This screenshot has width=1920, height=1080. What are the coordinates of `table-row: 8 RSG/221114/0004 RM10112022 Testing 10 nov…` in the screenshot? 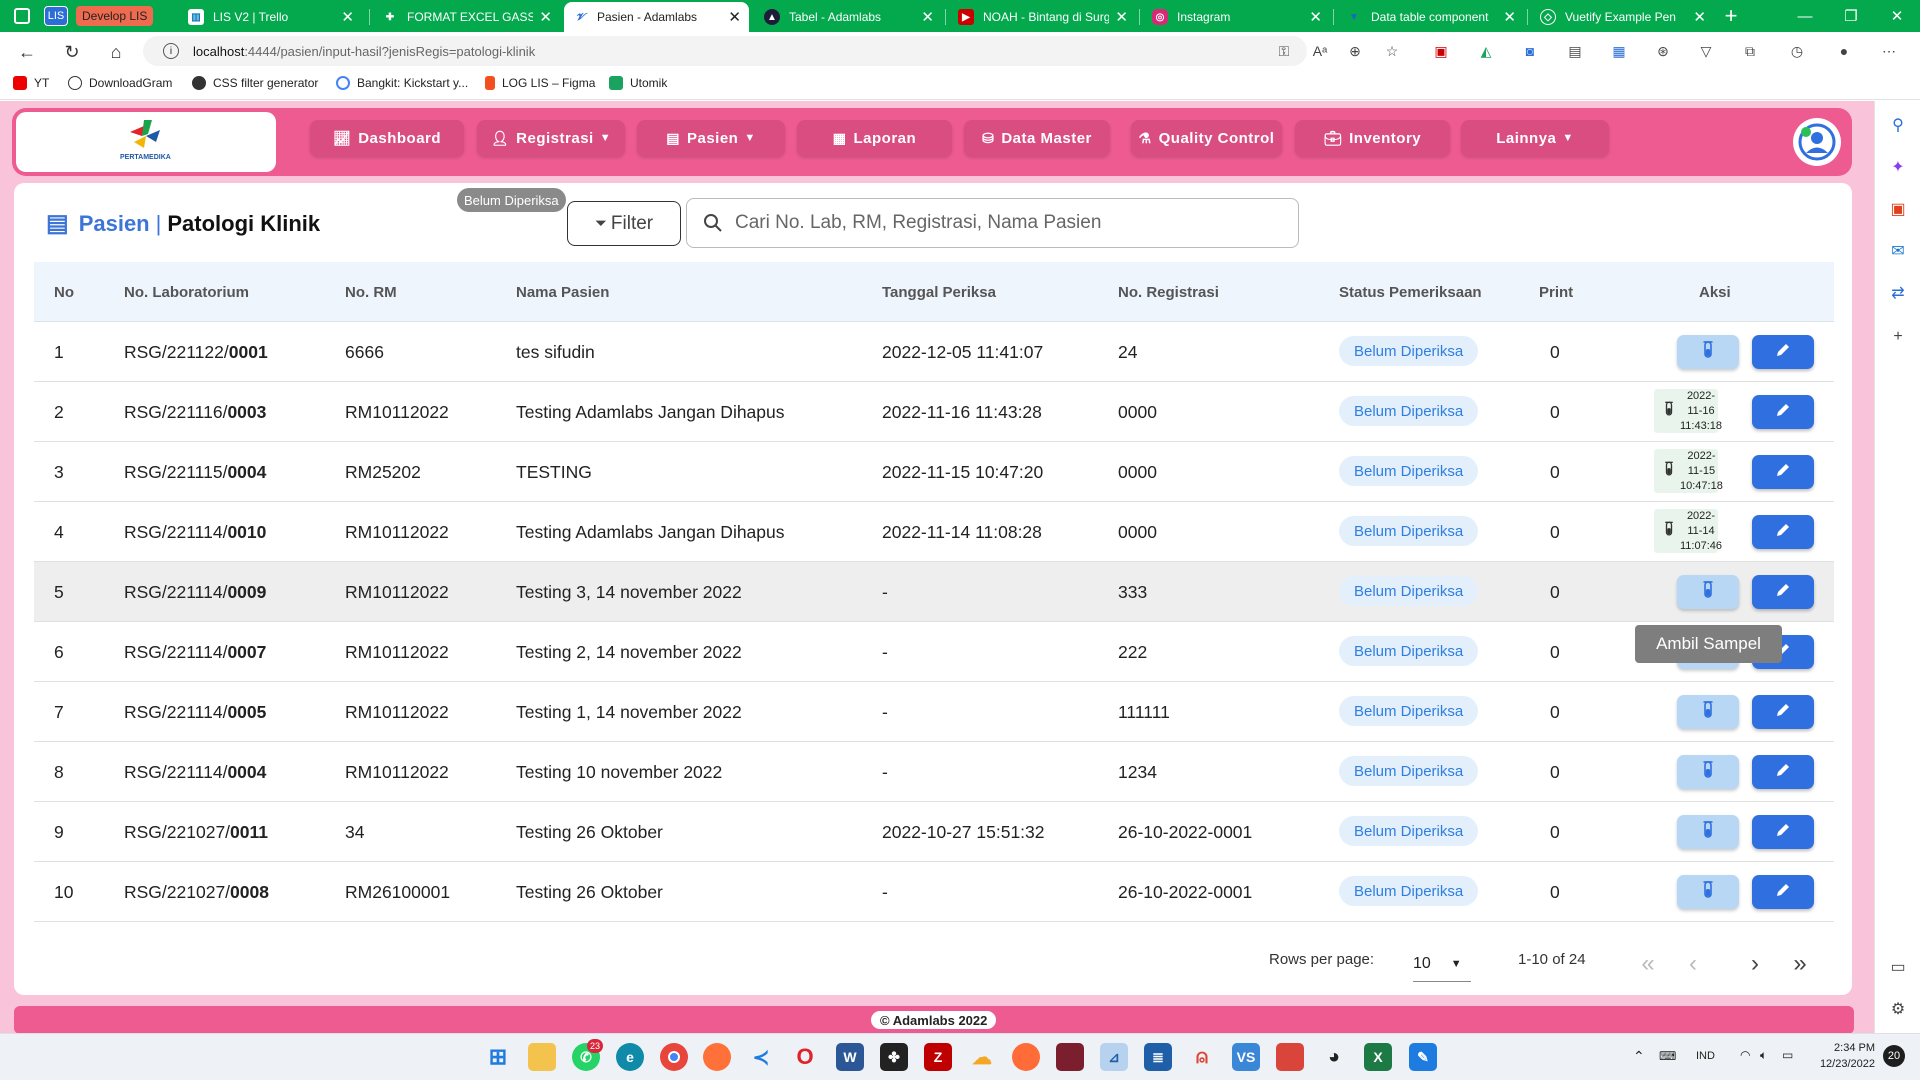 It's located at (934, 772).